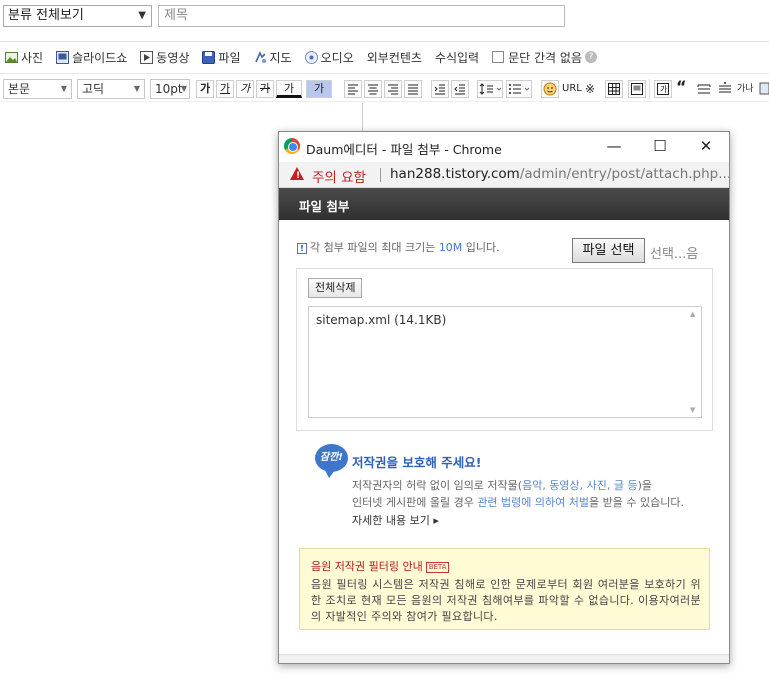 Image resolution: width=769 pixels, height=682 pixels. I want to click on quote-button: “, so click(681, 87).